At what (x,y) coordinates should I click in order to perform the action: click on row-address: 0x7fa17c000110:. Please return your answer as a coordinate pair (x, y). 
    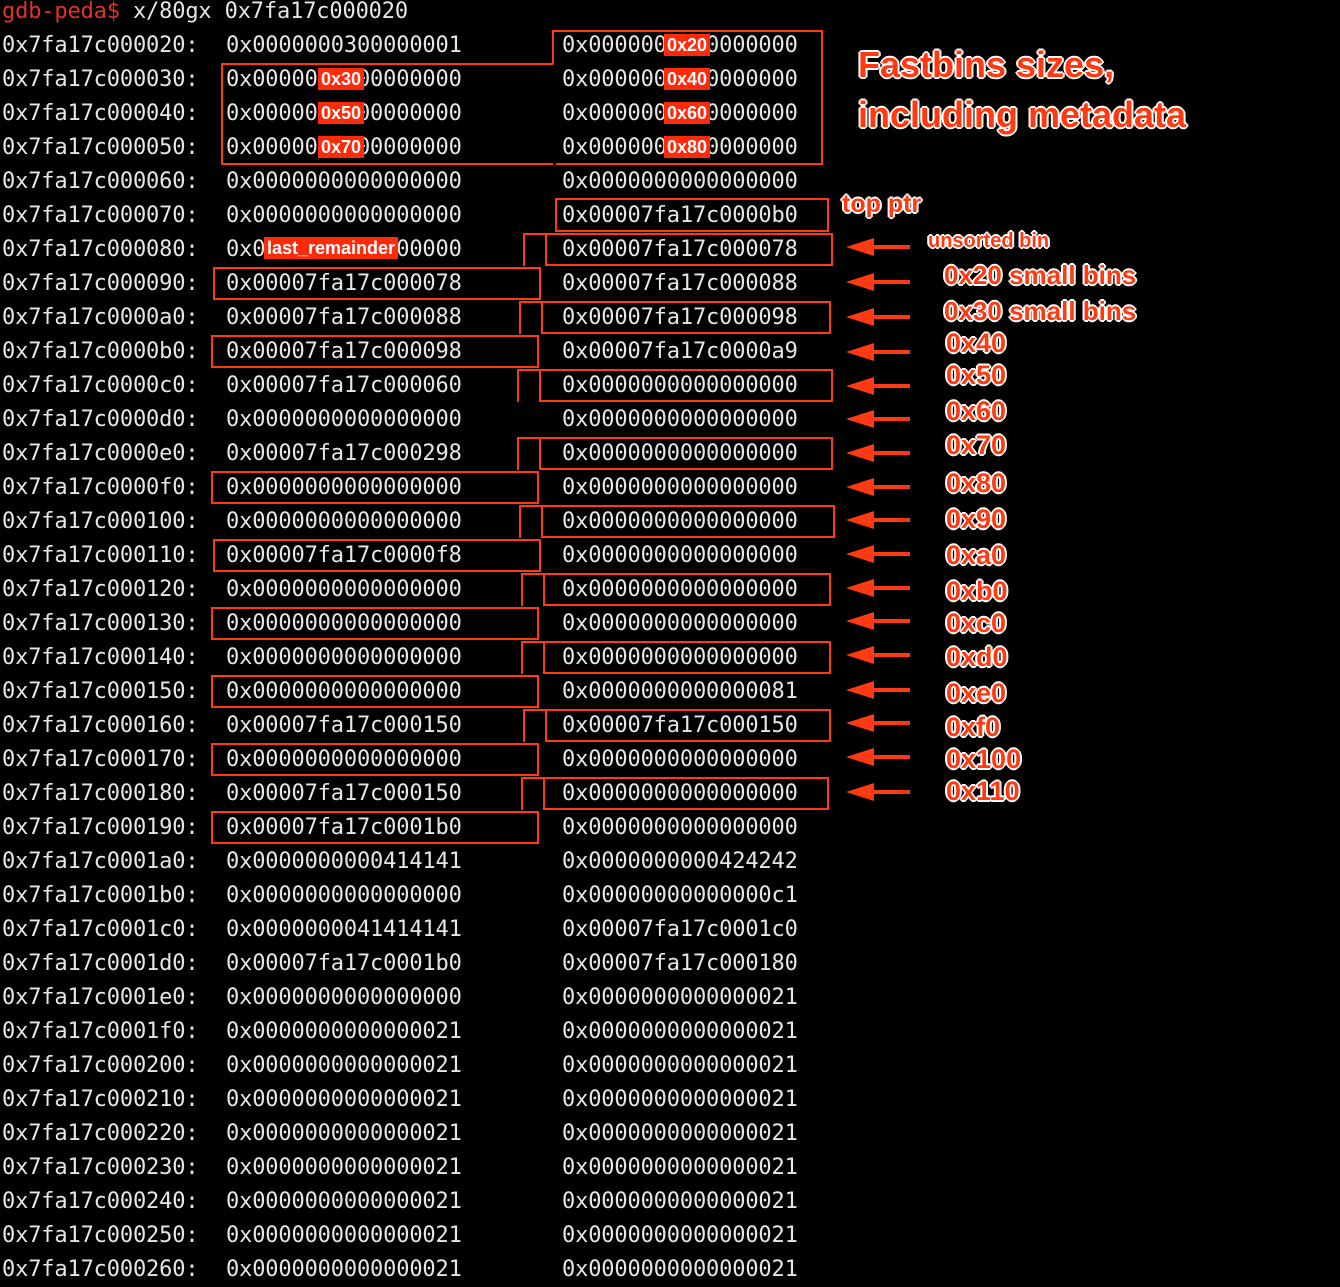
    Looking at the image, I should click on (100, 555).